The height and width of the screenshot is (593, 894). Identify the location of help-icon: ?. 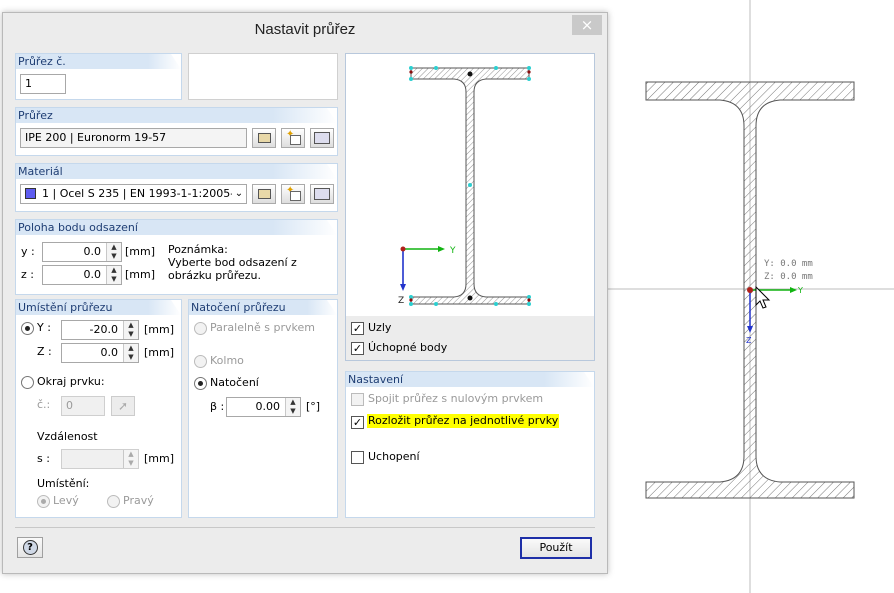
(30, 547).